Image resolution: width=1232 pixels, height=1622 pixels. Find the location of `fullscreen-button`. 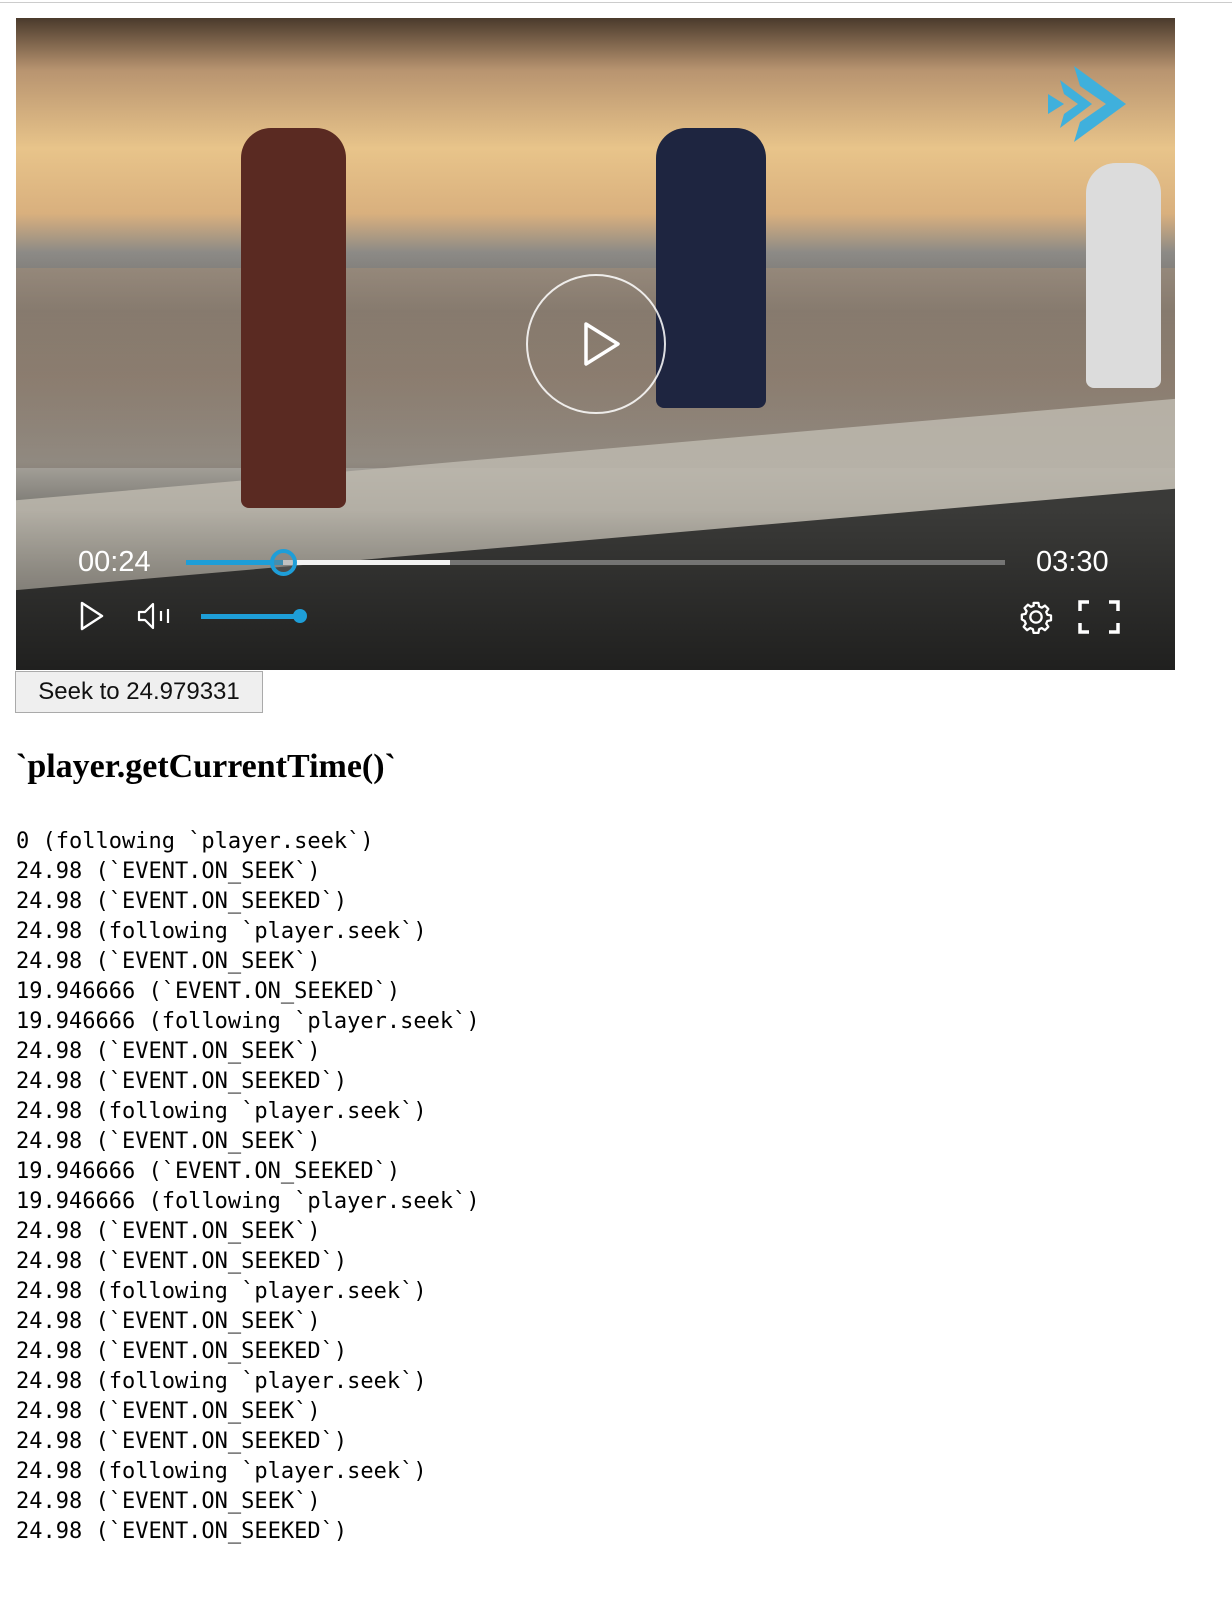

fullscreen-button is located at coordinates (1099, 619).